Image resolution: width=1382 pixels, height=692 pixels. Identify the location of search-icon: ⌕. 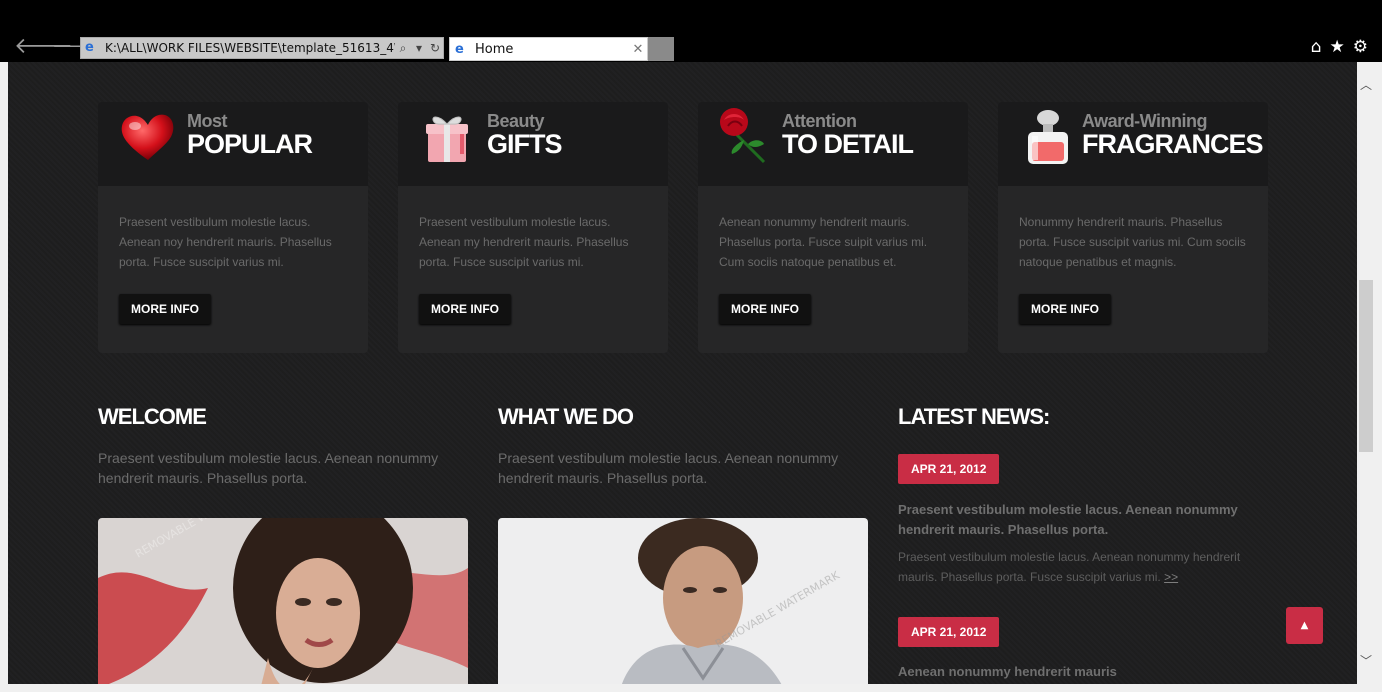
(403, 48).